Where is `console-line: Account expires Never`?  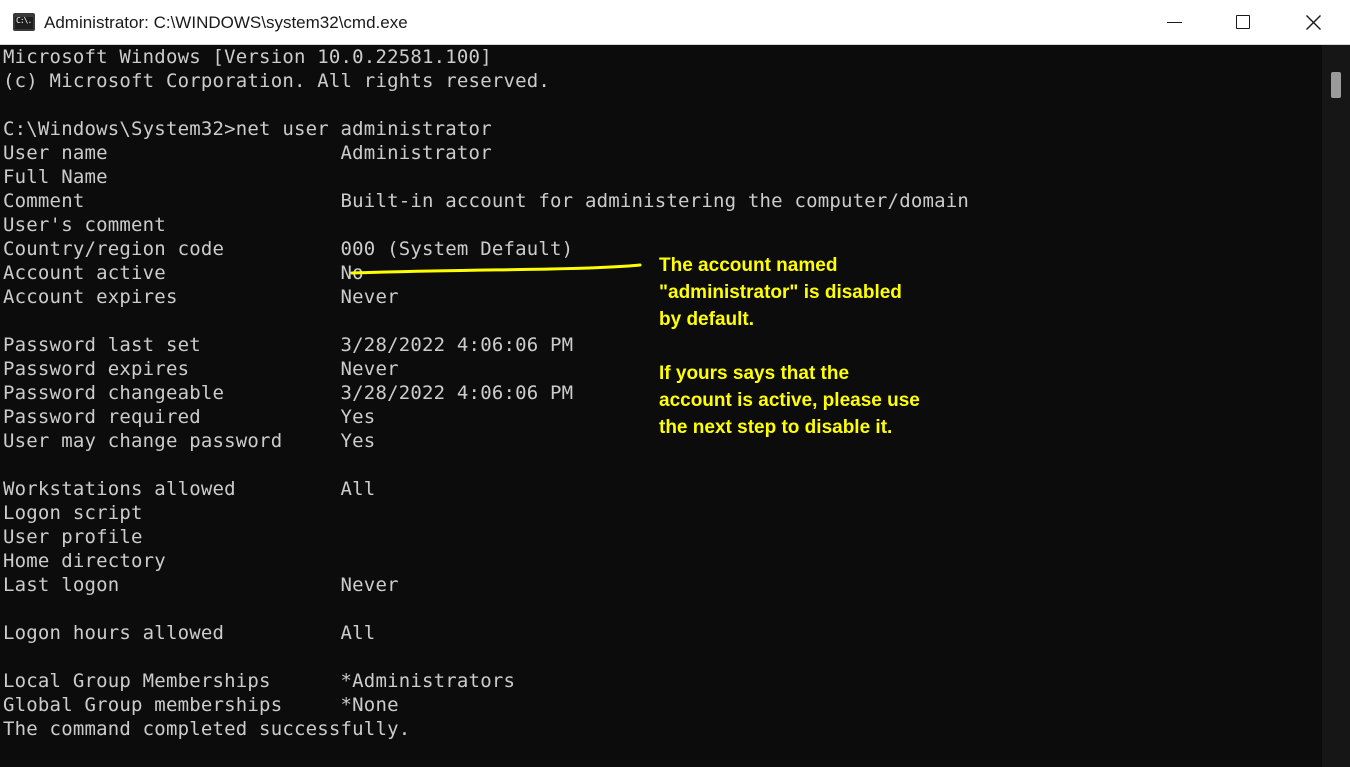
console-line: Account expires Never is located at coordinates (201, 297).